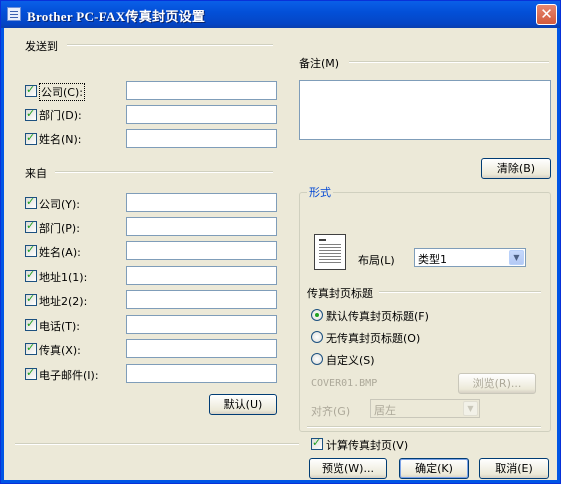 The width and height of the screenshot is (561, 484). What do you see at coordinates (385, 410) in the screenshot?
I see `align-select-value: 居左` at bounding box center [385, 410].